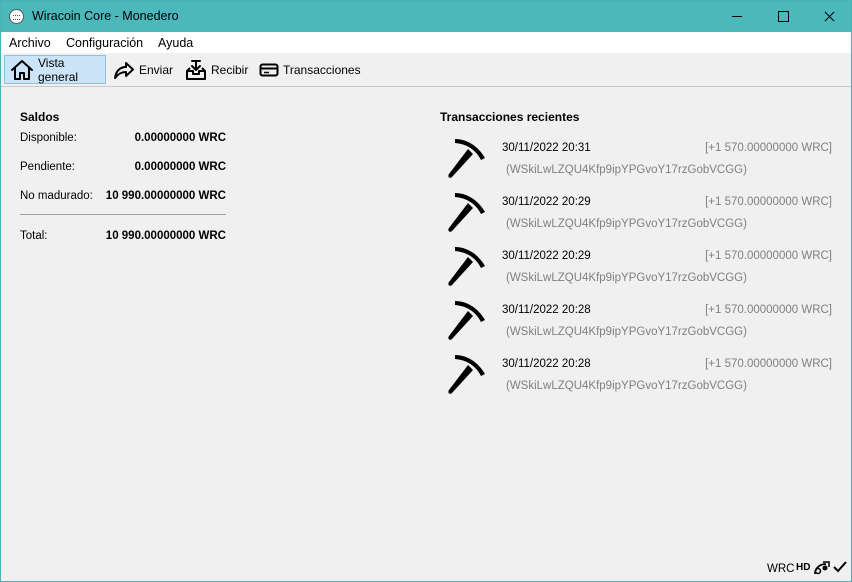 This screenshot has width=852, height=582. I want to click on title-bar: Wiracoin Core - Monedero, so click(426, 16).